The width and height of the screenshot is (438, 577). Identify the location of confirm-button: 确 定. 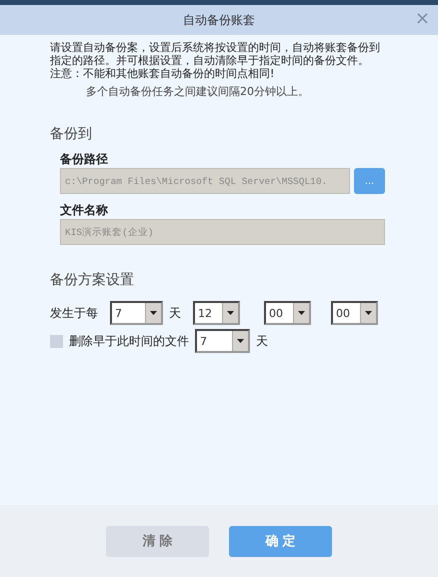
(280, 541).